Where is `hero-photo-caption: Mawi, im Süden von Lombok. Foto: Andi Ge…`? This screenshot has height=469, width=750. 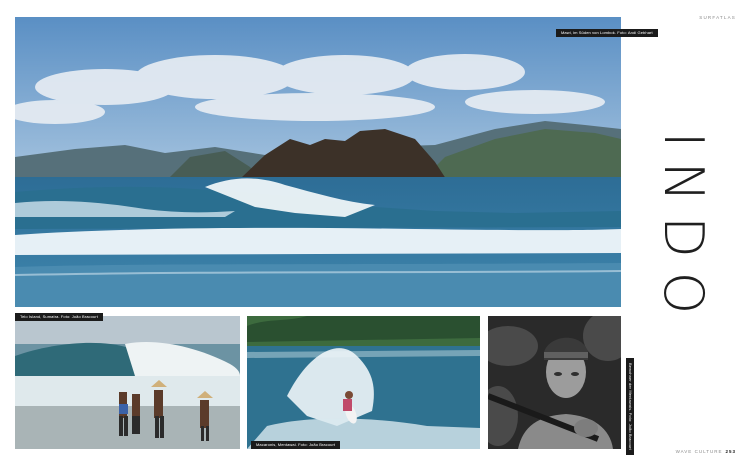 hero-photo-caption: Mawi, im Süden von Lombok. Foto: Andi Ge… is located at coordinates (607, 33).